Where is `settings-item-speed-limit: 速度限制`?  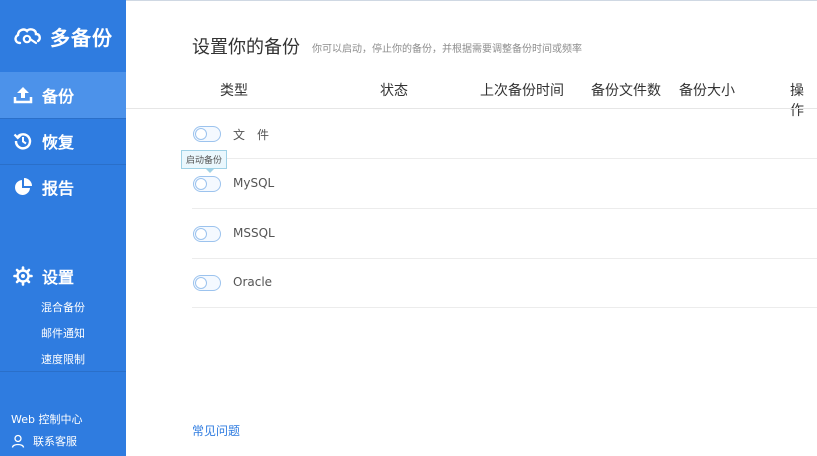
settings-item-speed-limit: 速度限制 is located at coordinates (63, 359).